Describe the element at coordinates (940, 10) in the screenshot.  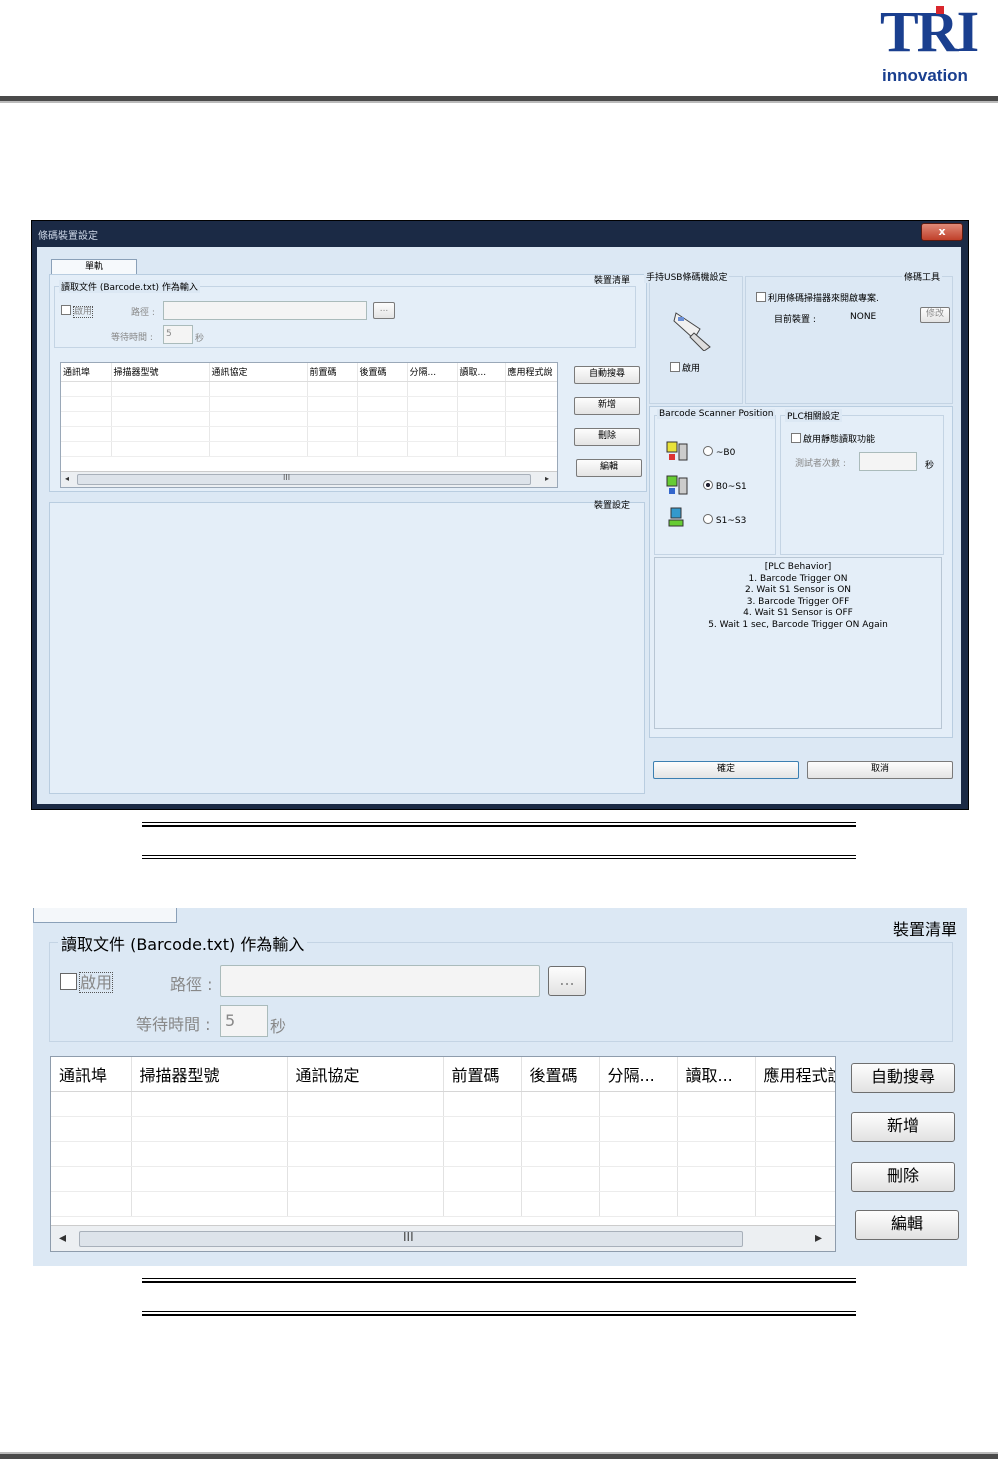
I see `logo-accent-dot` at that location.